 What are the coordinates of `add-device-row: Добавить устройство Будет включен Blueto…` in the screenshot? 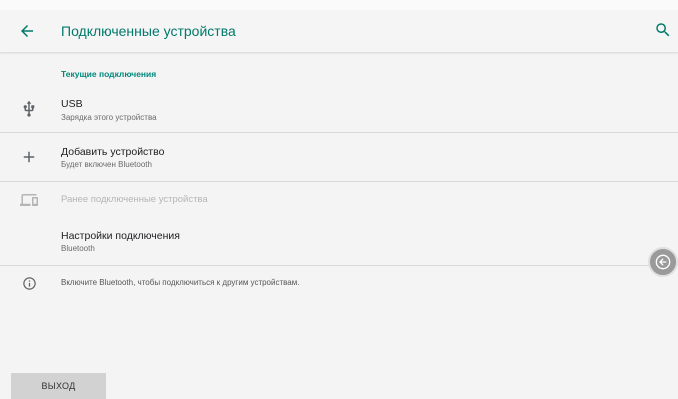 It's located at (339, 157).